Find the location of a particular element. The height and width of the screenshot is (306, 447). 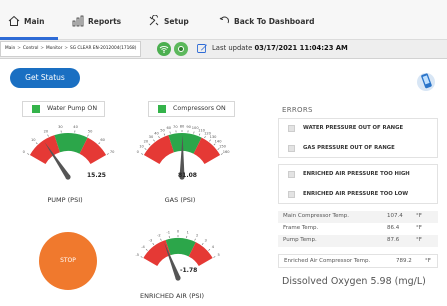

compressors-indicator: Compressors ON is located at coordinates (191, 109).